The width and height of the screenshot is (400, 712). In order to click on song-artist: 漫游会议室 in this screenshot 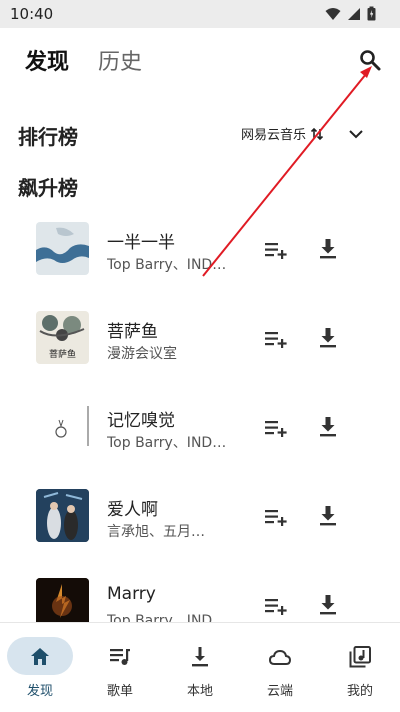, I will do `click(142, 354)`.